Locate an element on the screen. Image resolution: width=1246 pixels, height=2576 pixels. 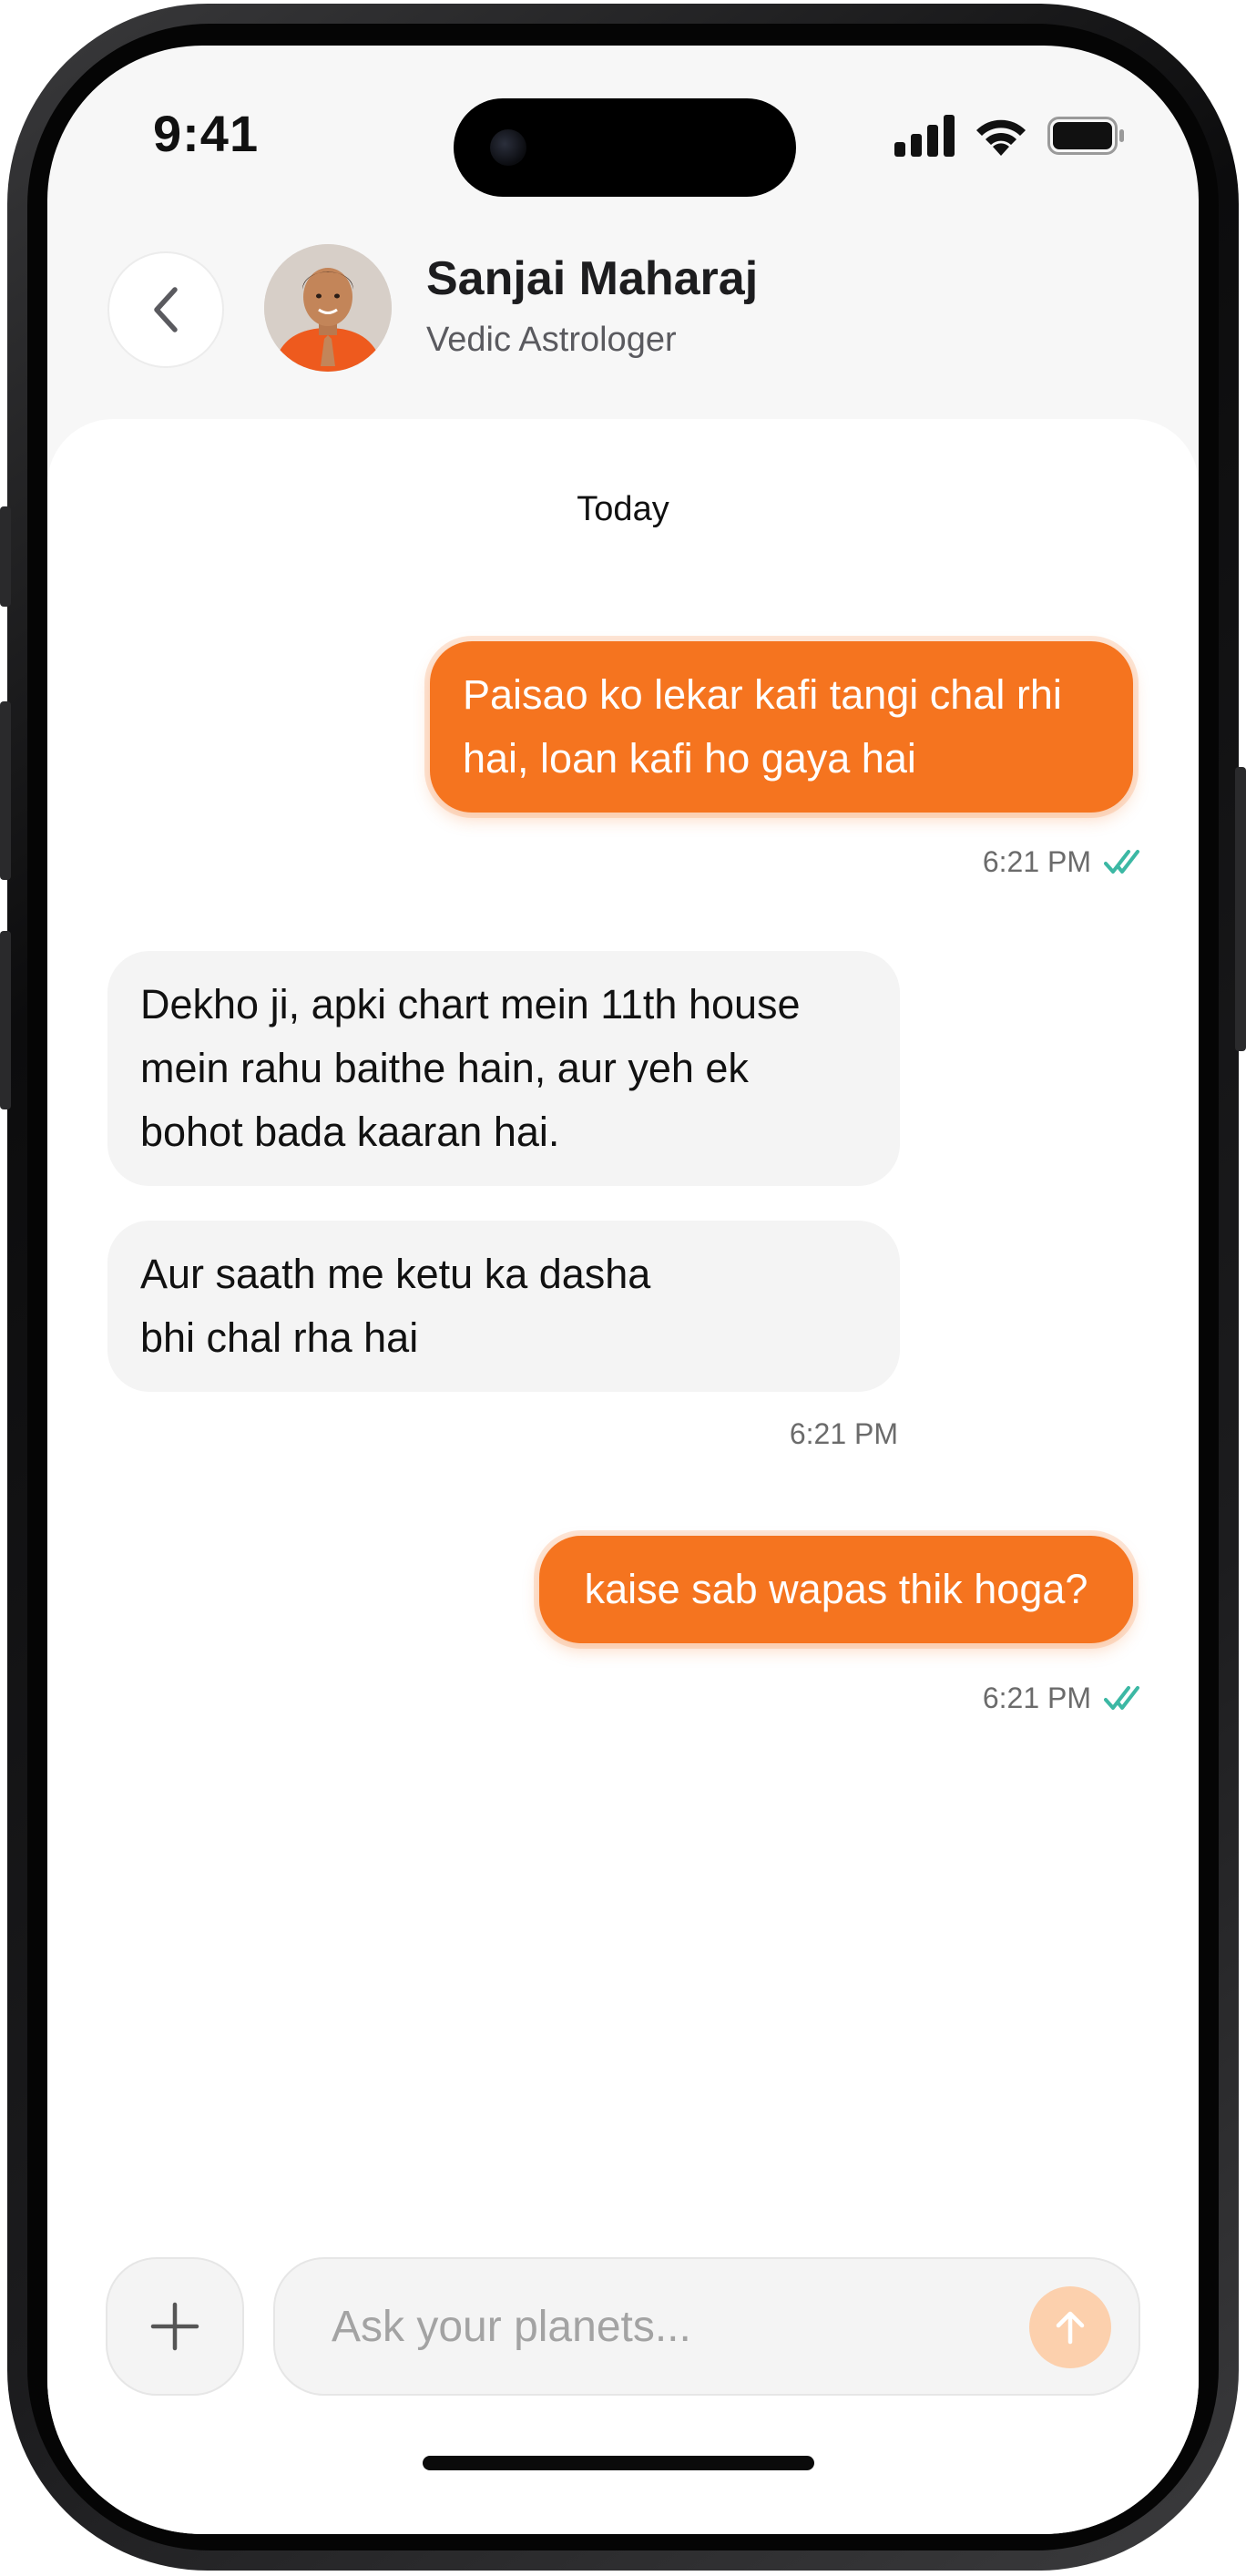
message-input-field is located at coordinates (706, 2326).